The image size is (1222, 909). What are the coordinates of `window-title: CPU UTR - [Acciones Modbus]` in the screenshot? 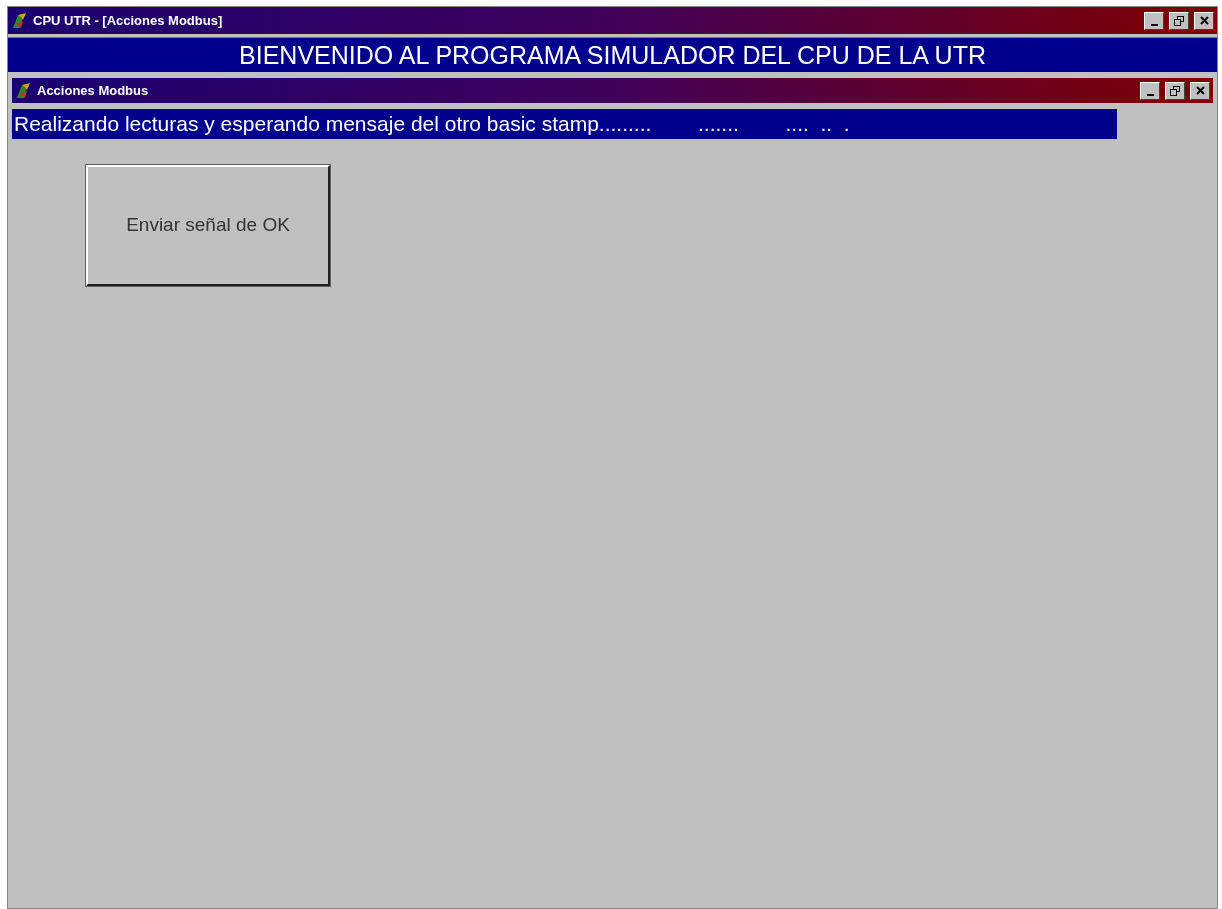 It's located at (128, 20).